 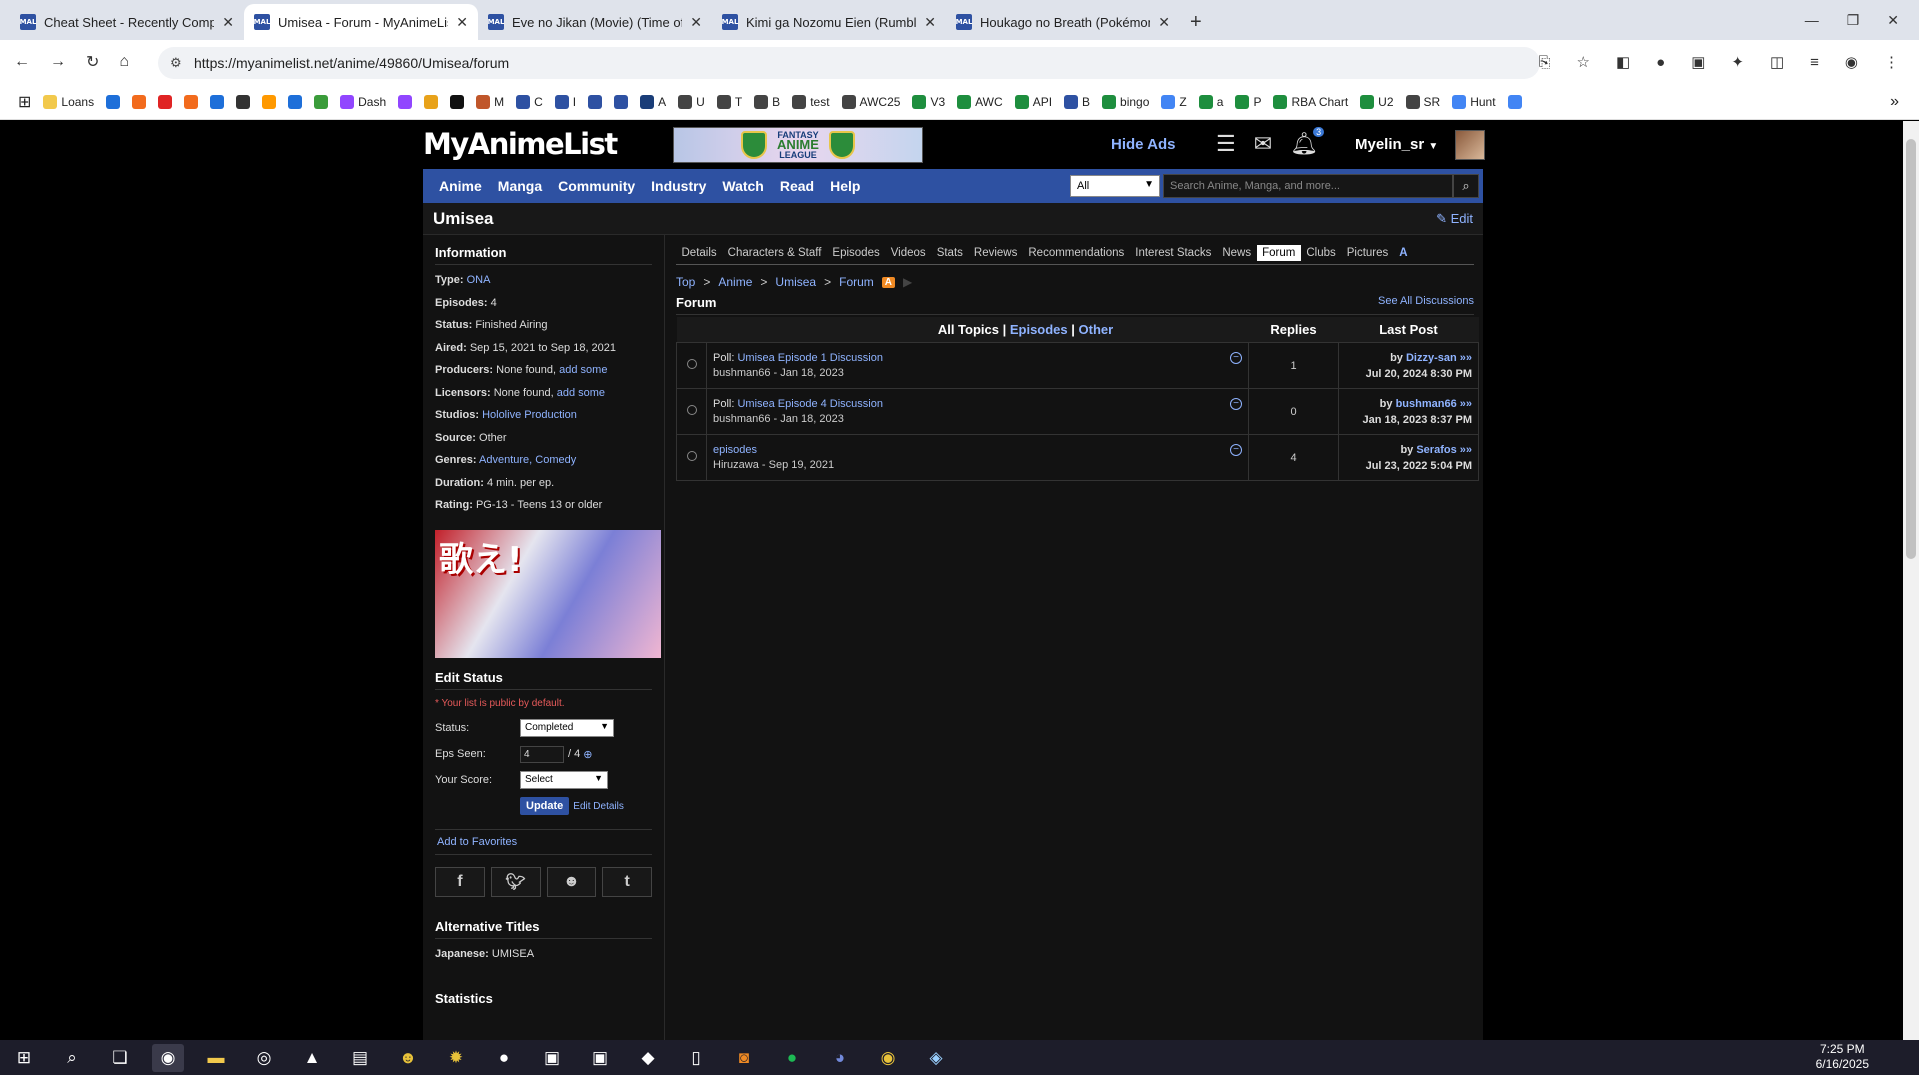 What do you see at coordinates (1278, 252) in the screenshot?
I see `subtab-forum: Forum` at bounding box center [1278, 252].